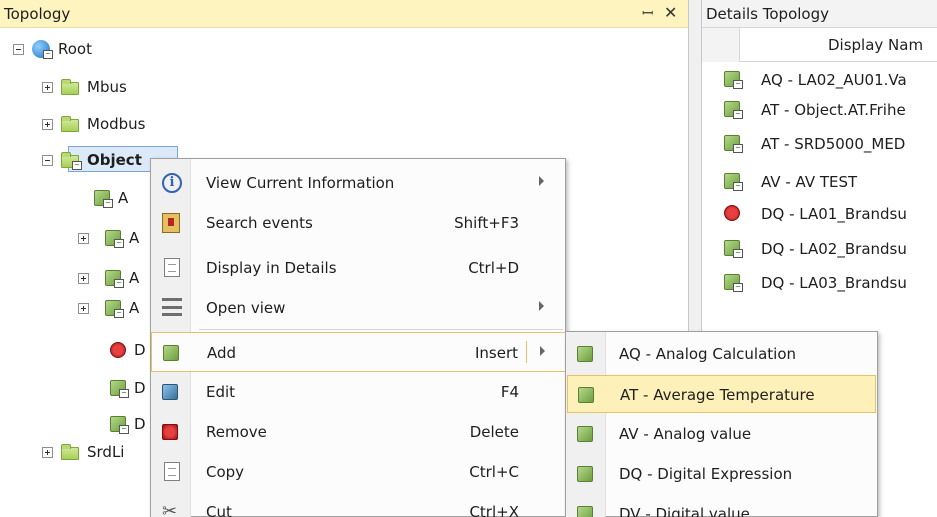 This screenshot has height=517, width=937. What do you see at coordinates (106, 452) in the screenshot?
I see `tree-node-label: SrdLi` at bounding box center [106, 452].